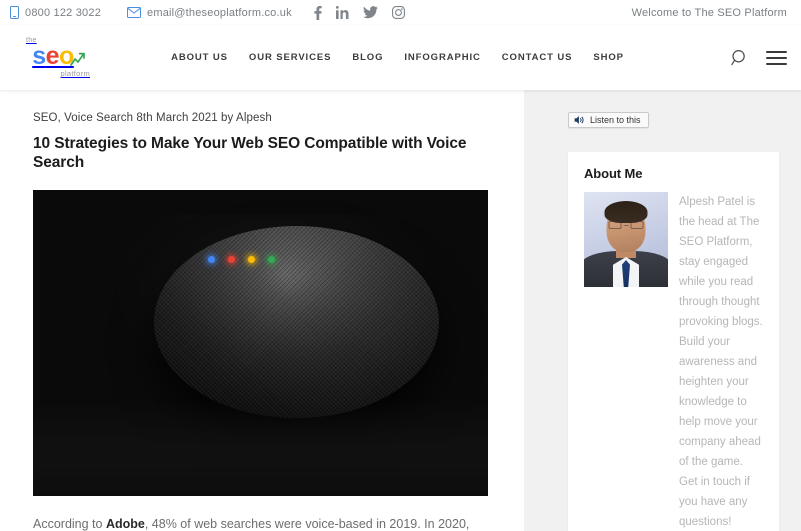 The width and height of the screenshot is (801, 531). What do you see at coordinates (251, 259) in the screenshot?
I see `led-yellow-icon` at bounding box center [251, 259].